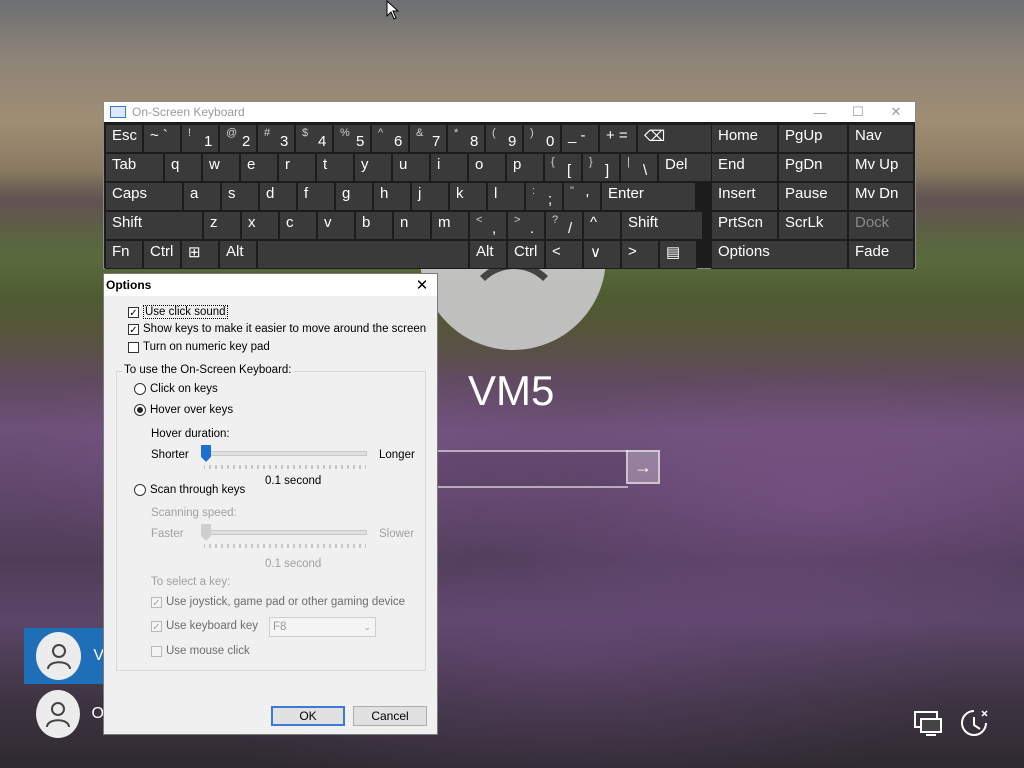 The image size is (1024, 768). Describe the element at coordinates (640, 254) in the screenshot. I see `arrow-right-key: >` at that location.